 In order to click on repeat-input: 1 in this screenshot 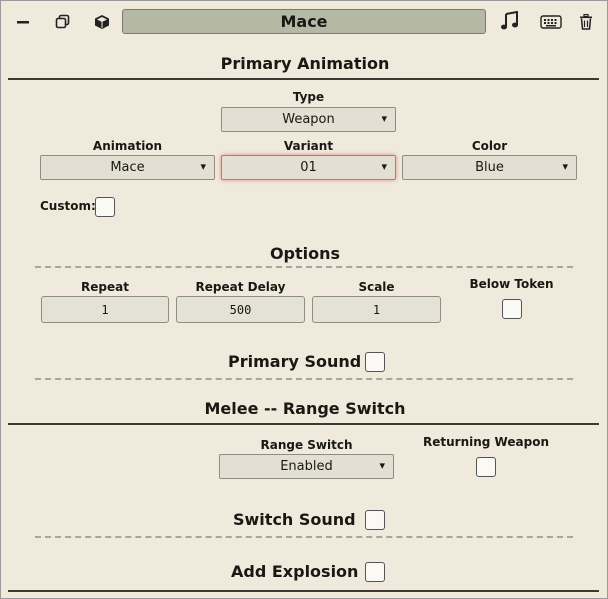, I will do `click(105, 309)`.